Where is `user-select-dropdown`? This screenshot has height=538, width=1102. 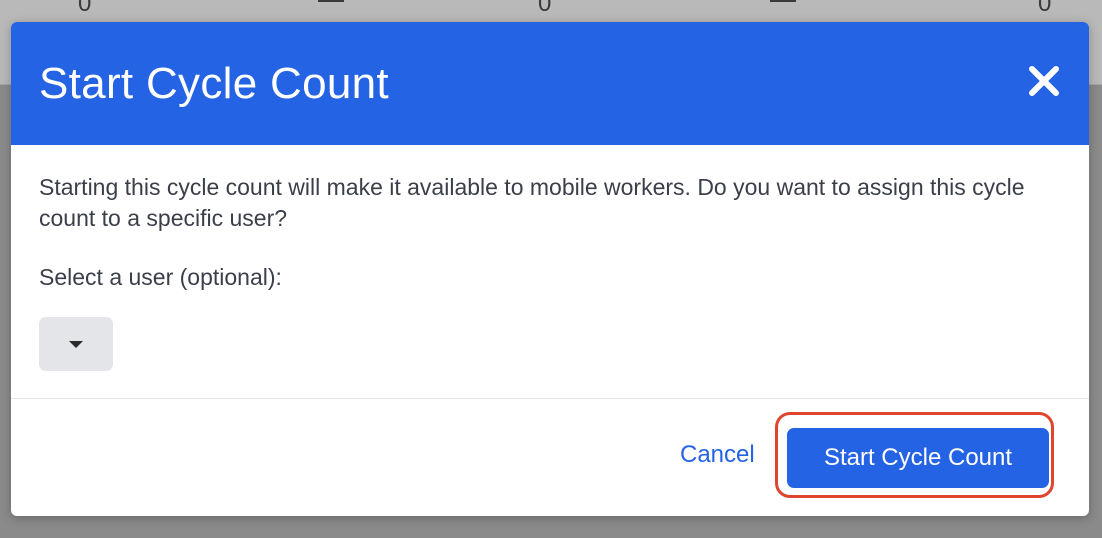 user-select-dropdown is located at coordinates (76, 344).